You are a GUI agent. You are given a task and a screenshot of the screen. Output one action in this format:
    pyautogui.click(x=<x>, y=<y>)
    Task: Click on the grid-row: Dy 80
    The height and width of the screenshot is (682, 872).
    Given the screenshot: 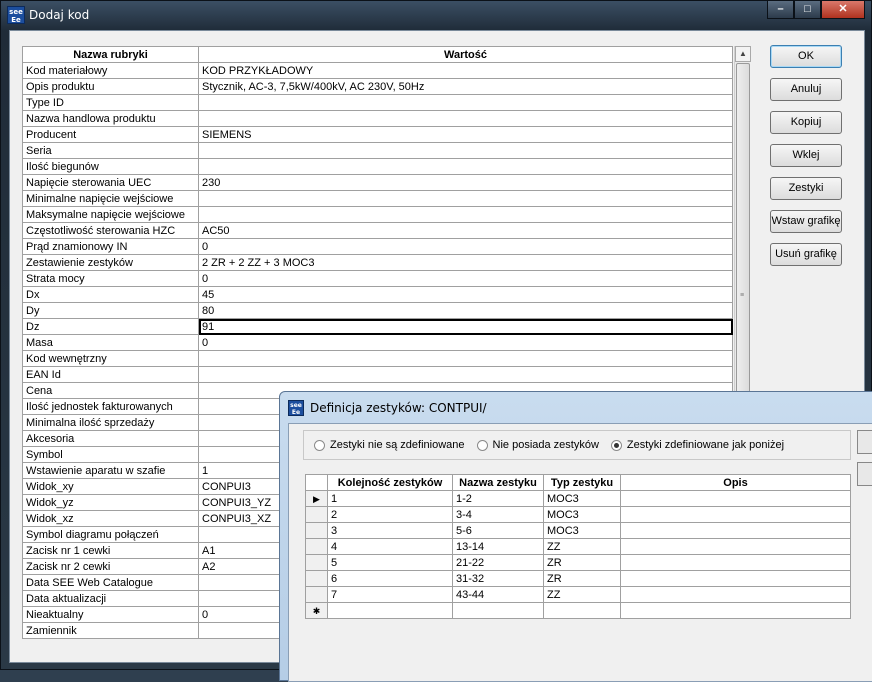 What is the action you would take?
    pyautogui.click(x=377, y=310)
    